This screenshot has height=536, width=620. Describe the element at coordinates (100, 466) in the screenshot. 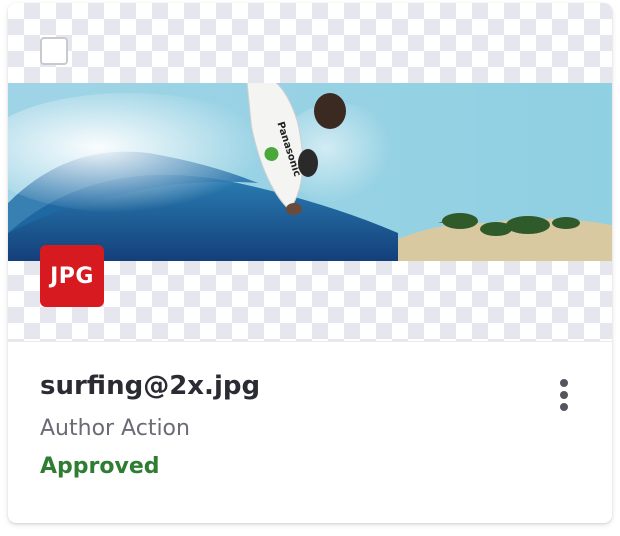

I see `asset-status: Approved` at that location.